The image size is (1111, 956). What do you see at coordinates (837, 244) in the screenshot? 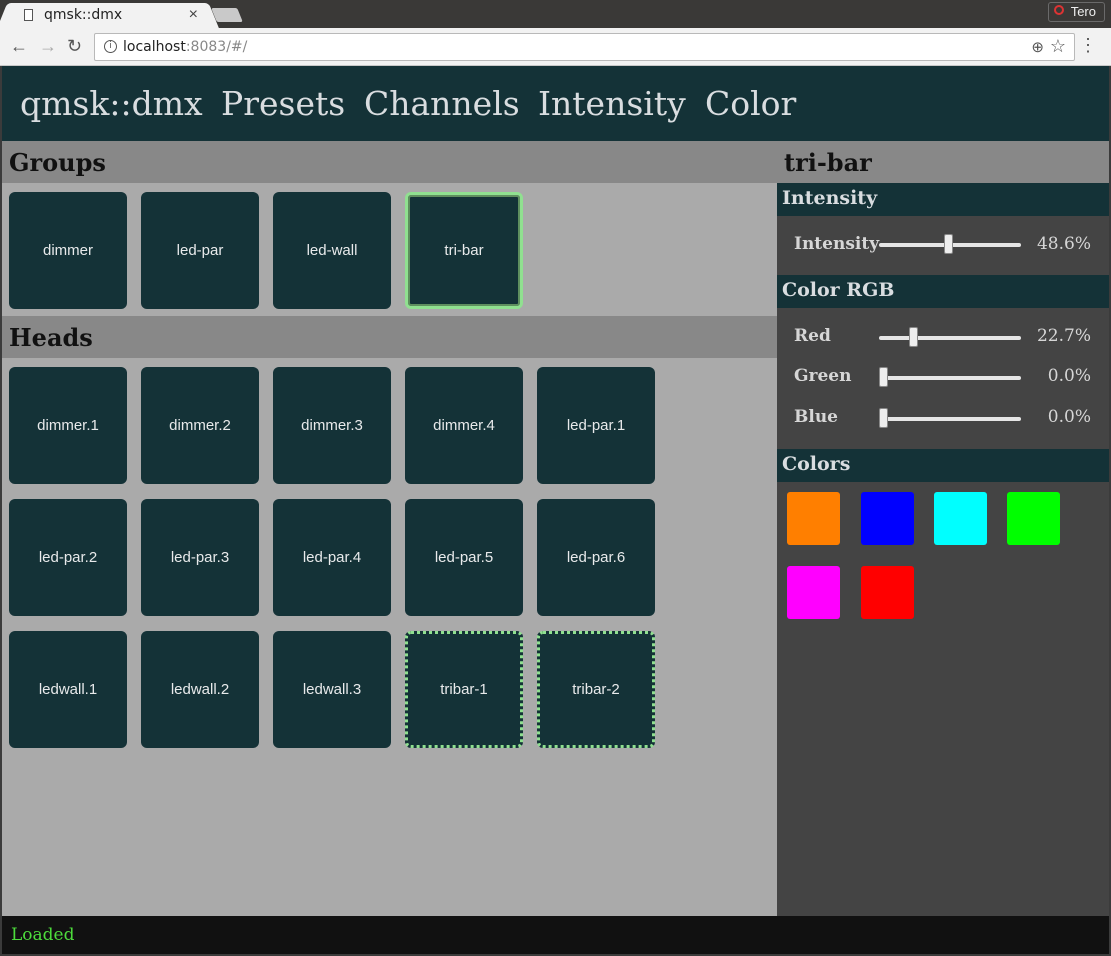
I see `intensity-label: Intensity` at bounding box center [837, 244].